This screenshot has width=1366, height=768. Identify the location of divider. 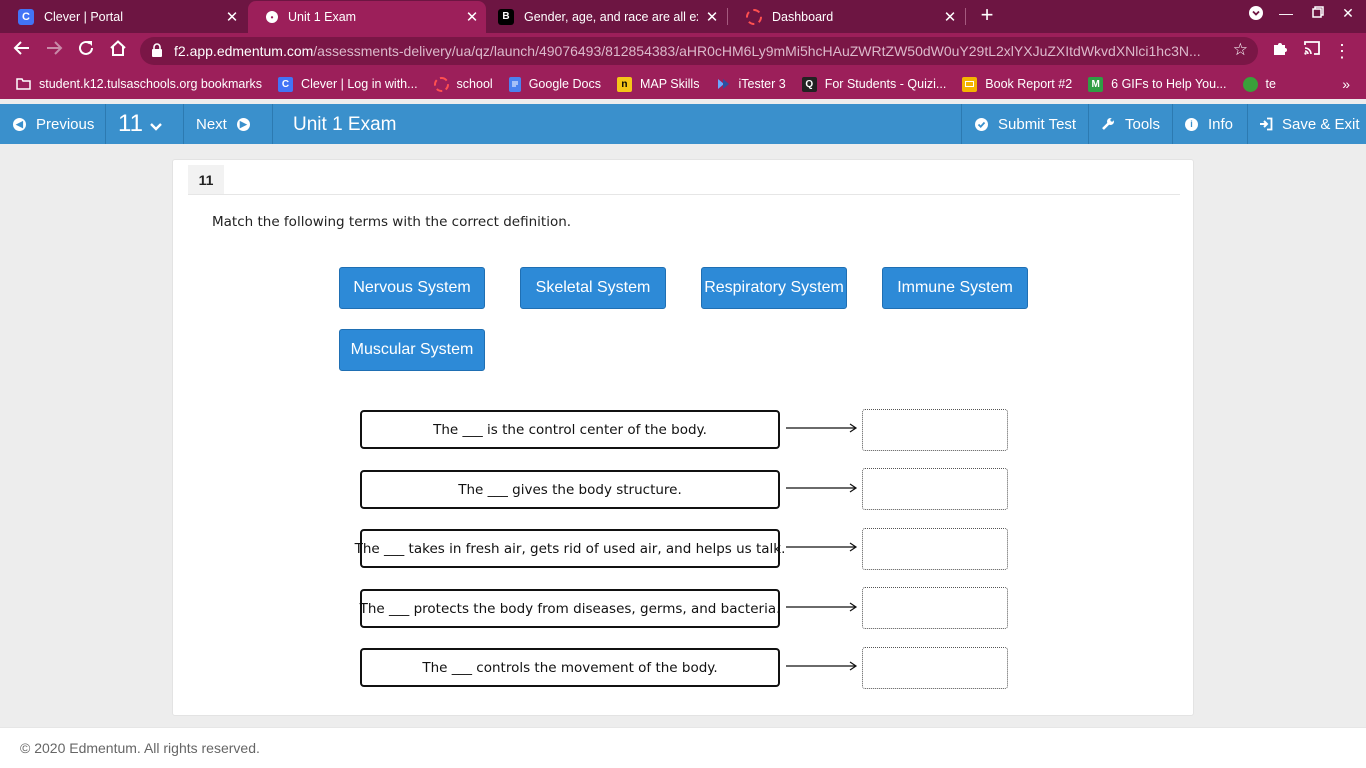
(684, 194).